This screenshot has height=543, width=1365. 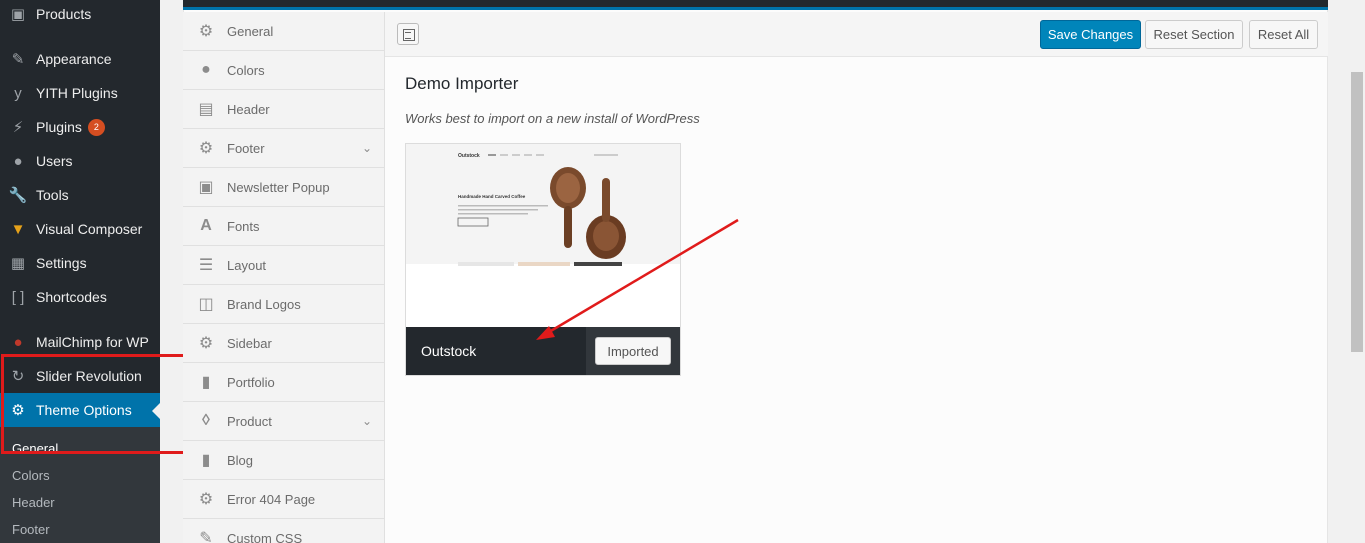 I want to click on yith-icon: y, so click(x=18, y=93).